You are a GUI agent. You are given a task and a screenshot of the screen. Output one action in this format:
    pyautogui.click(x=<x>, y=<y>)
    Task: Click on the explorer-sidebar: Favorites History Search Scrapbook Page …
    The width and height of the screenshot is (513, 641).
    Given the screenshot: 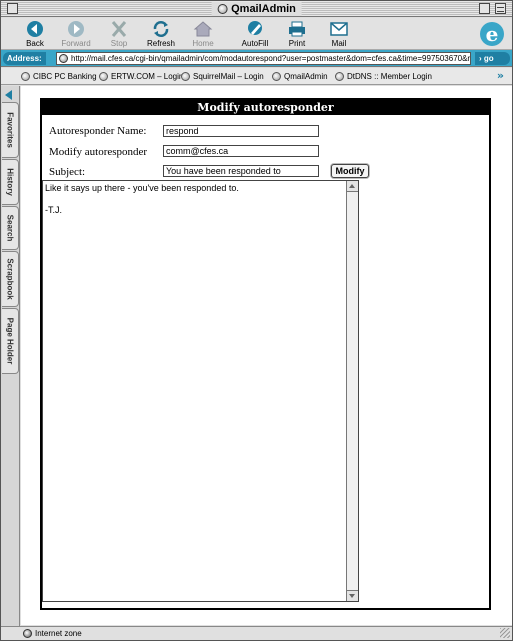 What is the action you would take?
    pyautogui.click(x=10, y=356)
    